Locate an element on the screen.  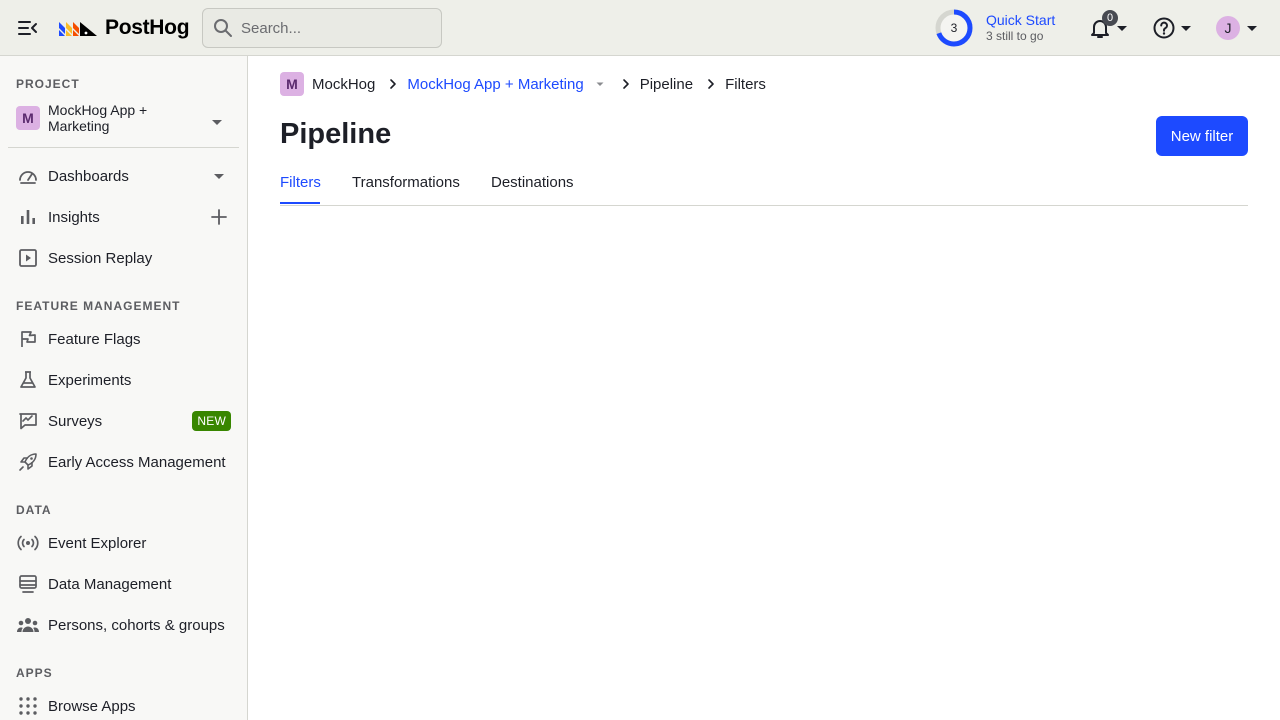
page-title: Pipeline is located at coordinates (336, 134).